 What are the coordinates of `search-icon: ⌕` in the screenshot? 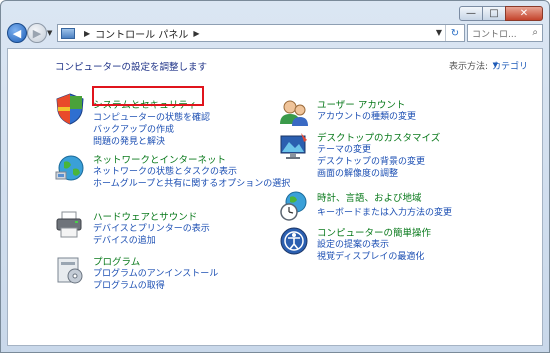 It's located at (535, 32).